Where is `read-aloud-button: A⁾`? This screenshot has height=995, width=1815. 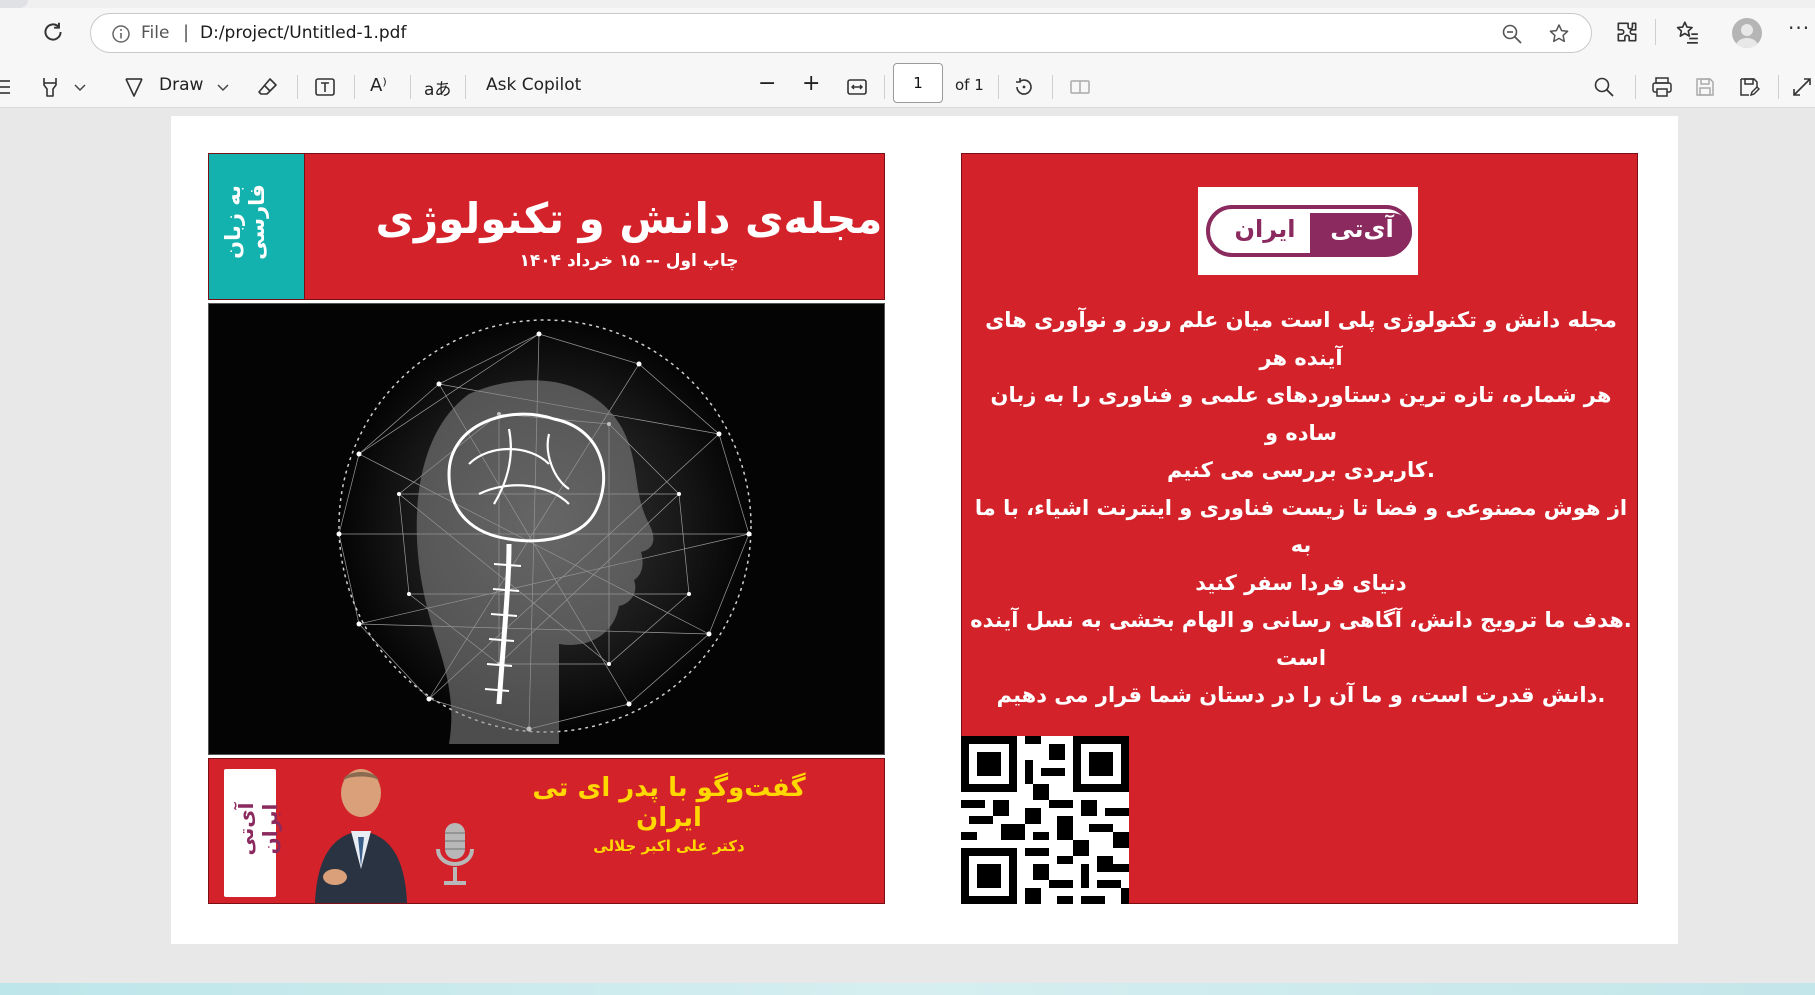
read-aloud-button: A⁾ is located at coordinates (378, 85).